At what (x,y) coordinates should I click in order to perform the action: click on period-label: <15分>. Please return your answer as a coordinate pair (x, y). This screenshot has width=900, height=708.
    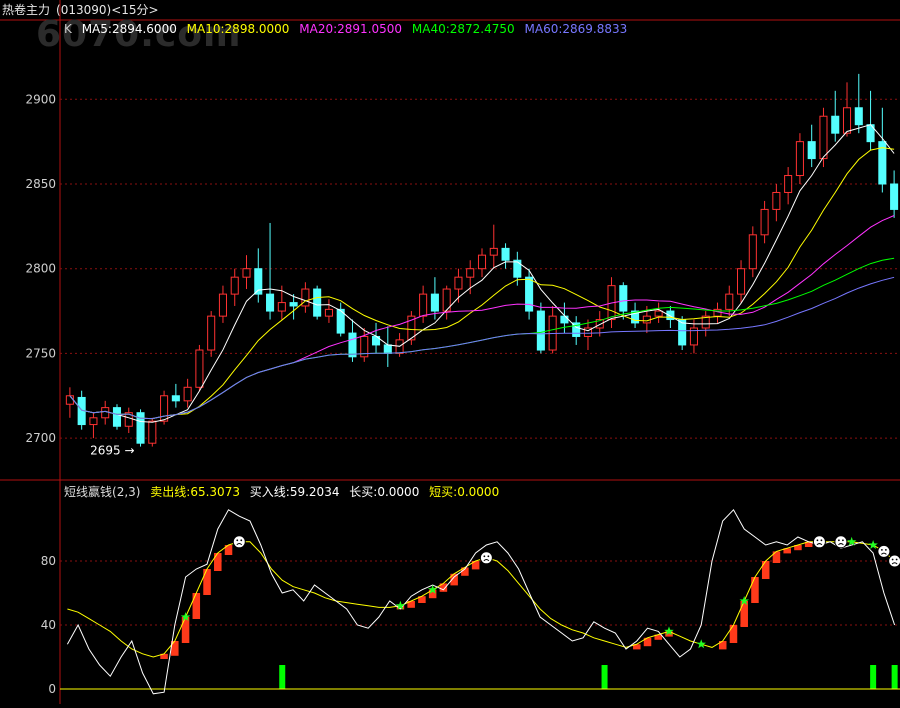
    Looking at the image, I should click on (135, 10).